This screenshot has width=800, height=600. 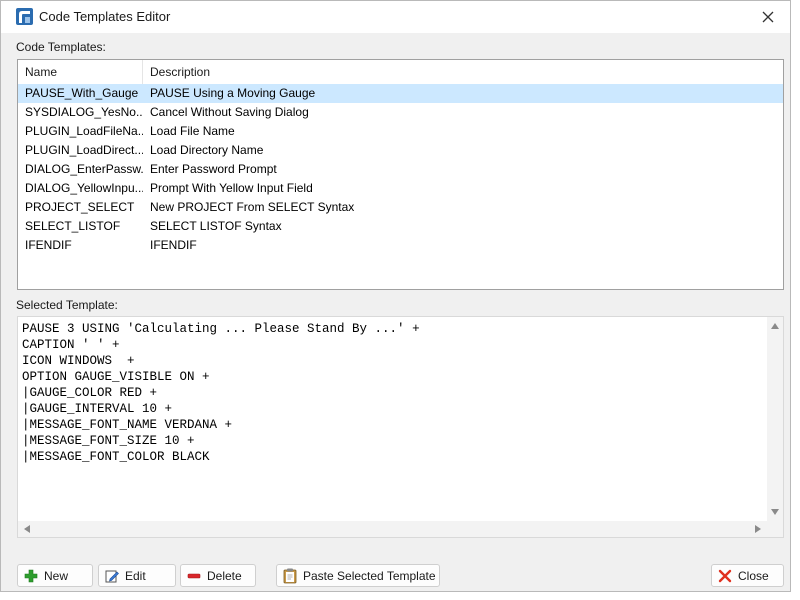 What do you see at coordinates (80, 207) in the screenshot?
I see `list-item-name: PROJECT_SELECT` at bounding box center [80, 207].